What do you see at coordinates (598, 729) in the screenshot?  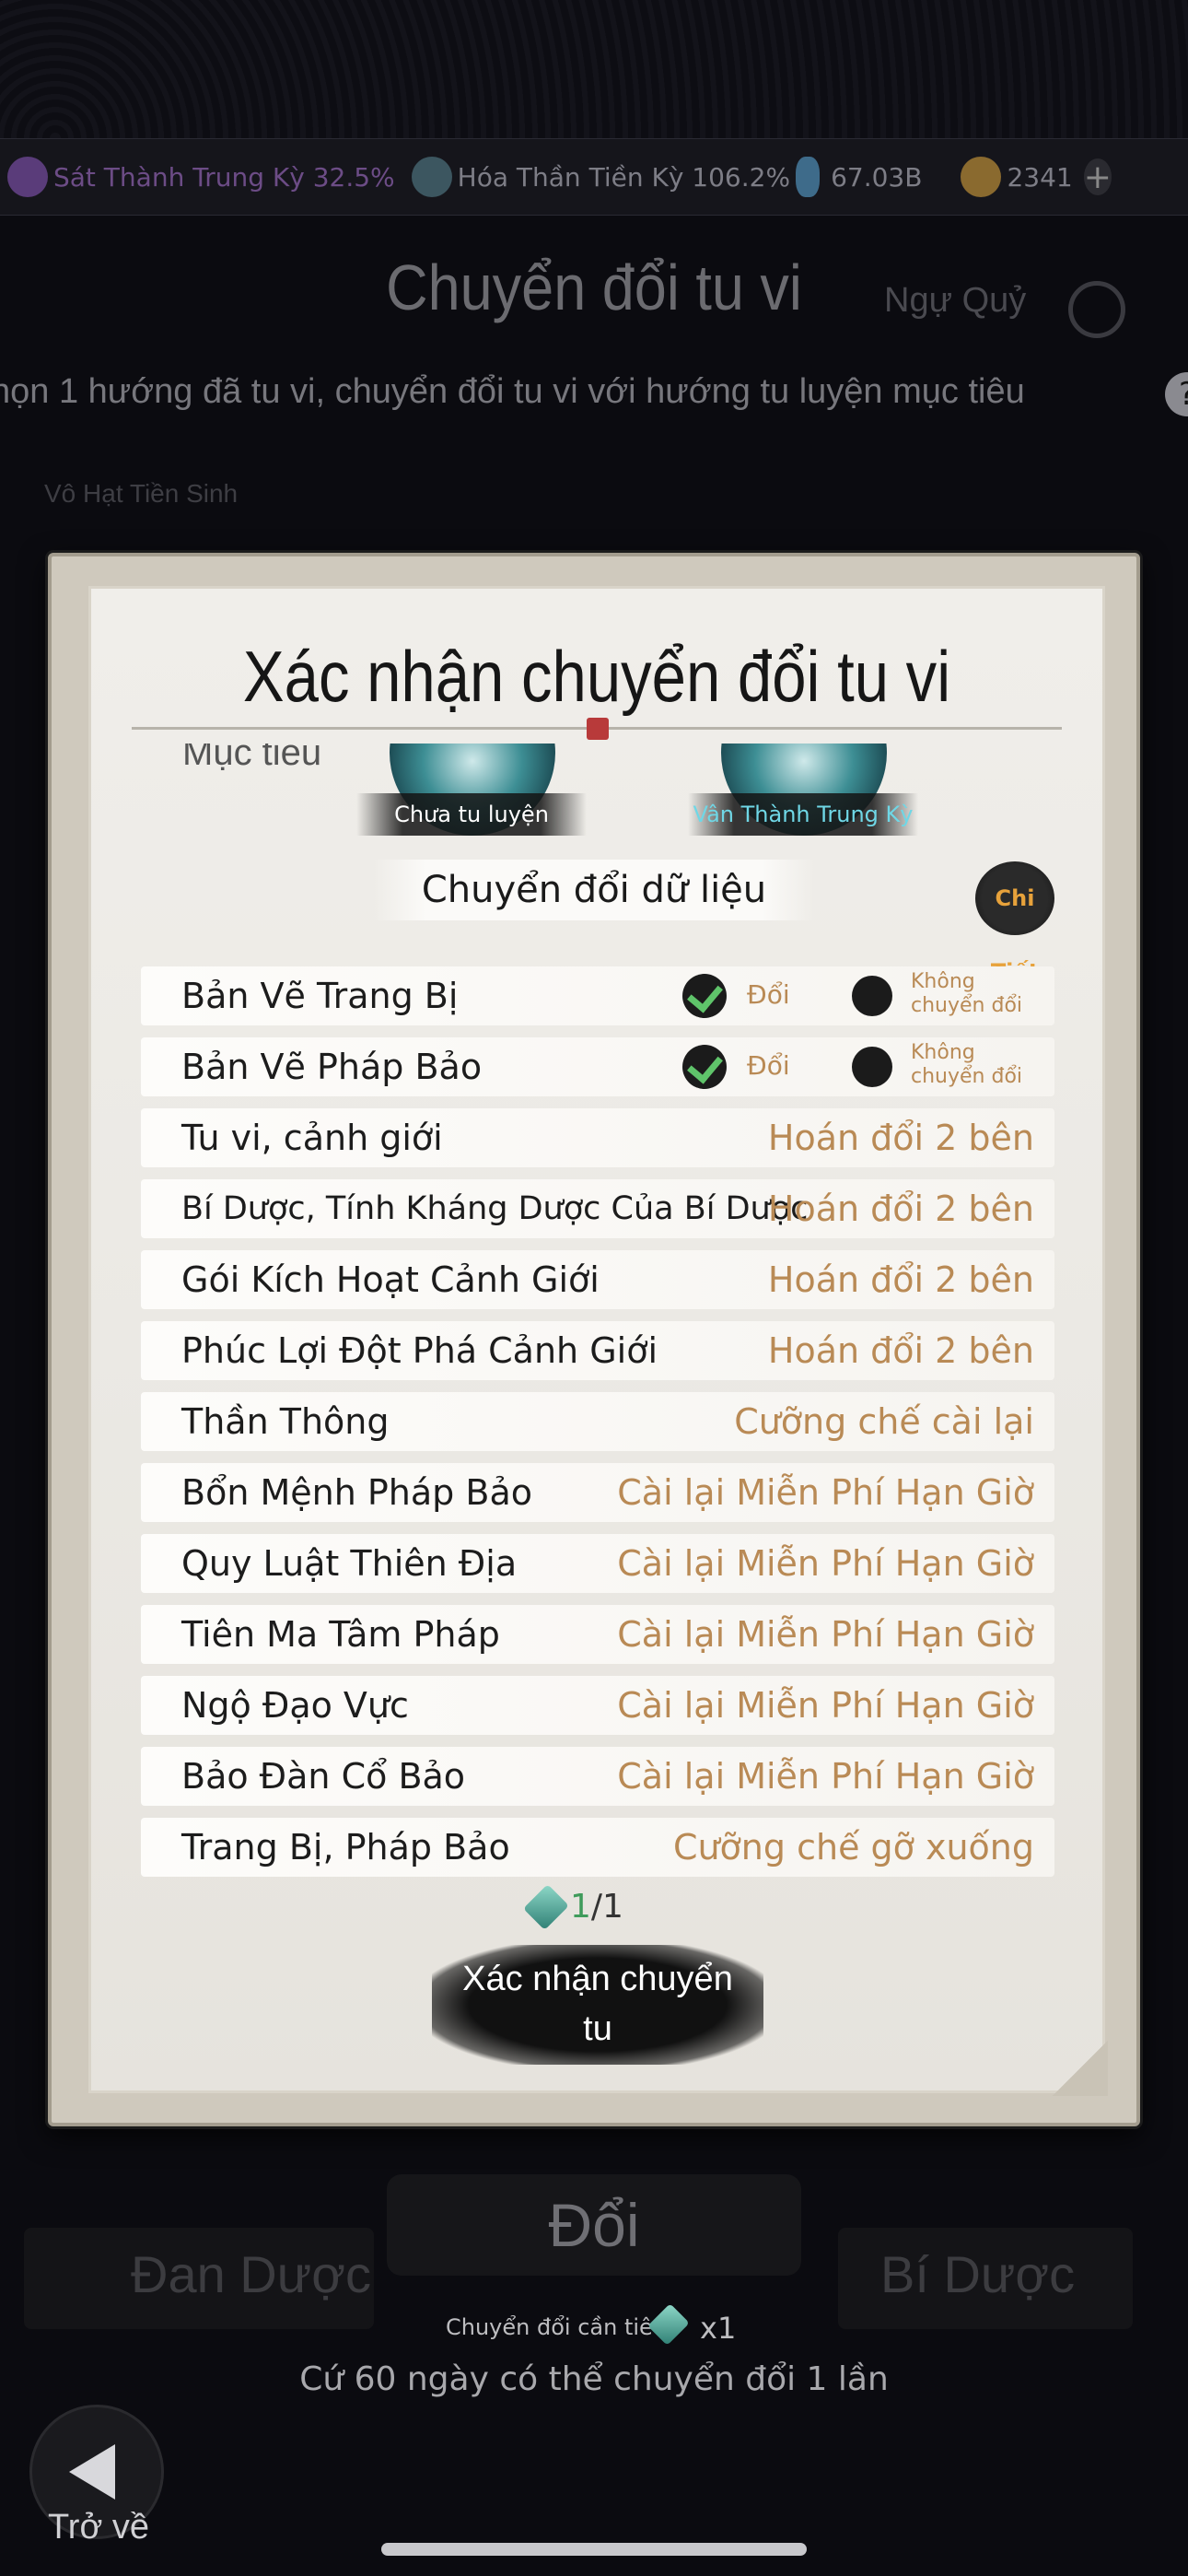 I see `seal-icon` at bounding box center [598, 729].